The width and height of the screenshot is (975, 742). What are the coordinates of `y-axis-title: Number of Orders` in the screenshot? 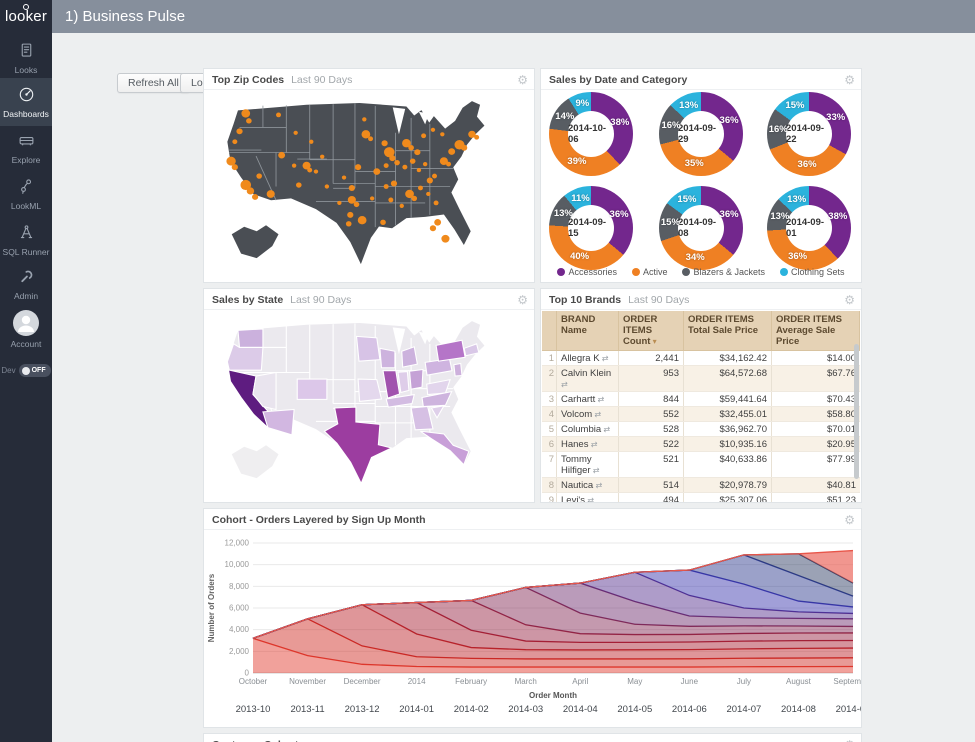 It's located at (211, 607).